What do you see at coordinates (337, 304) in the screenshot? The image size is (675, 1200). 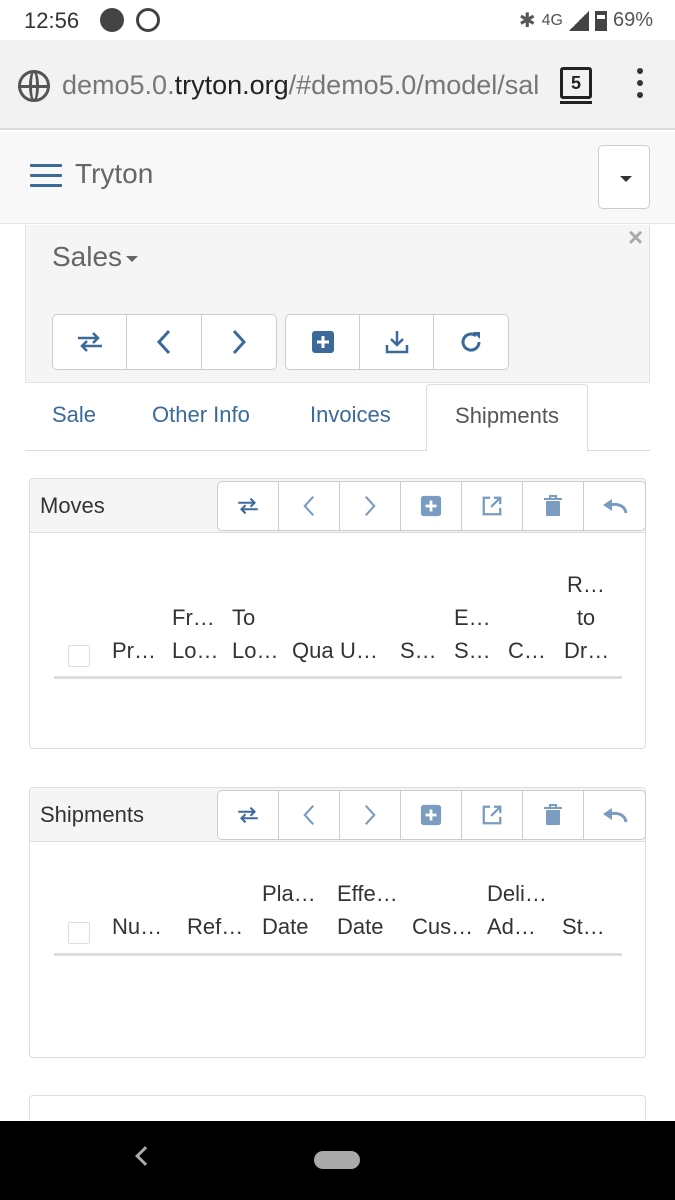 I see `sales-panel: Sales` at bounding box center [337, 304].